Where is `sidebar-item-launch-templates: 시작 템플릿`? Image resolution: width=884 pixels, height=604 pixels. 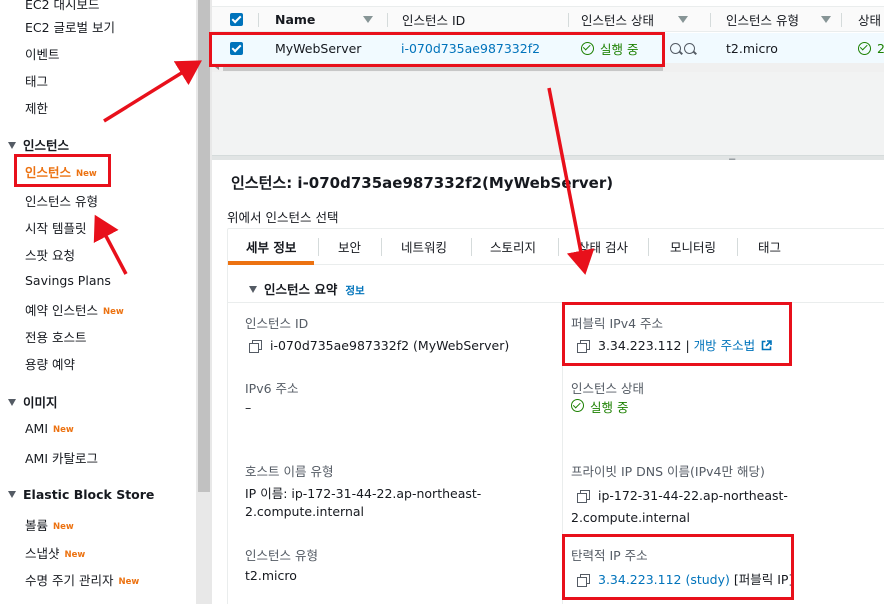 sidebar-item-launch-templates: 시작 템플릿 is located at coordinates (55, 227).